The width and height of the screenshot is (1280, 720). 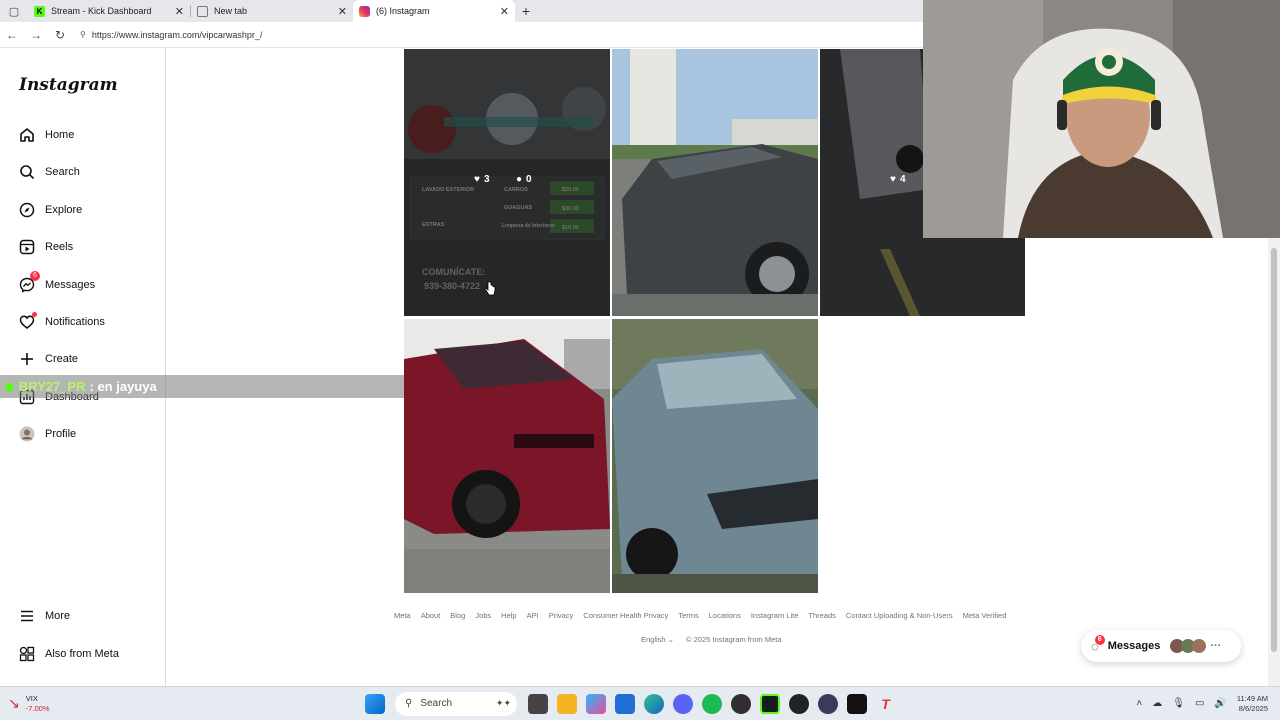 I want to click on home-icon, so click(x=27, y=135).